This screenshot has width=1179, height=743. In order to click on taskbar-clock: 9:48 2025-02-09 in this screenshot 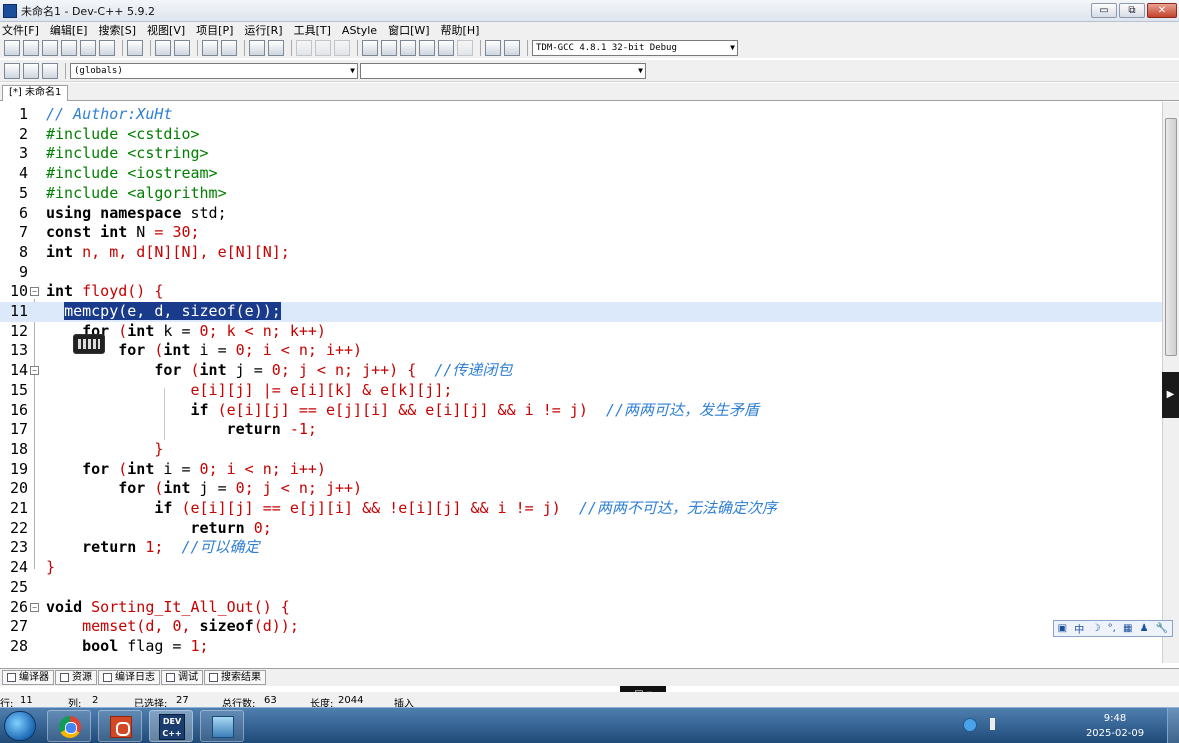, I will do `click(1115, 726)`.